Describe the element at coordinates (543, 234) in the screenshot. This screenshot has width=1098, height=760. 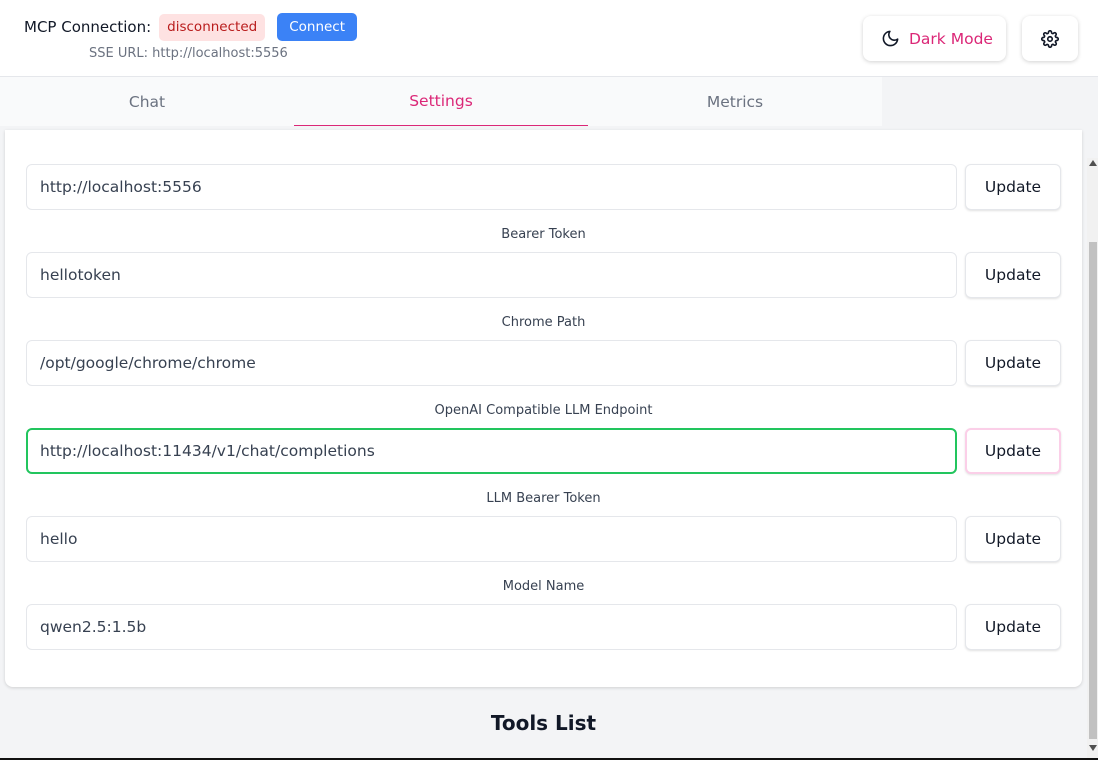
I see `bearer-token-label: Bearer Token` at that location.